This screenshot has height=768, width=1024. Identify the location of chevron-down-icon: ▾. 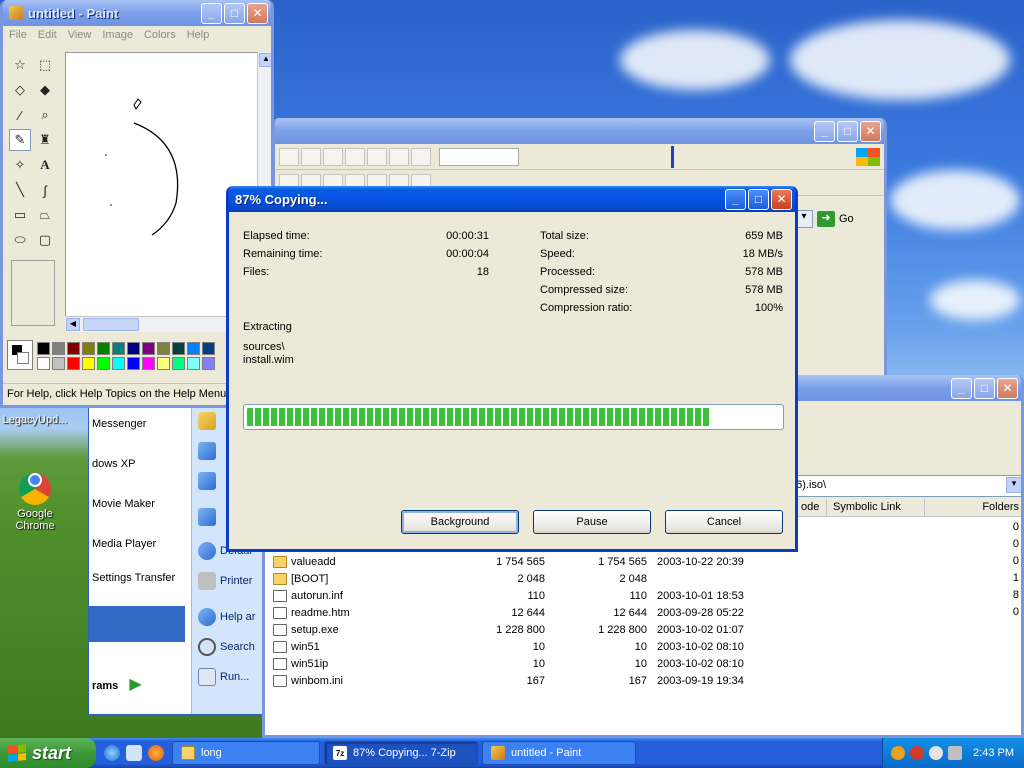
(1013, 485).